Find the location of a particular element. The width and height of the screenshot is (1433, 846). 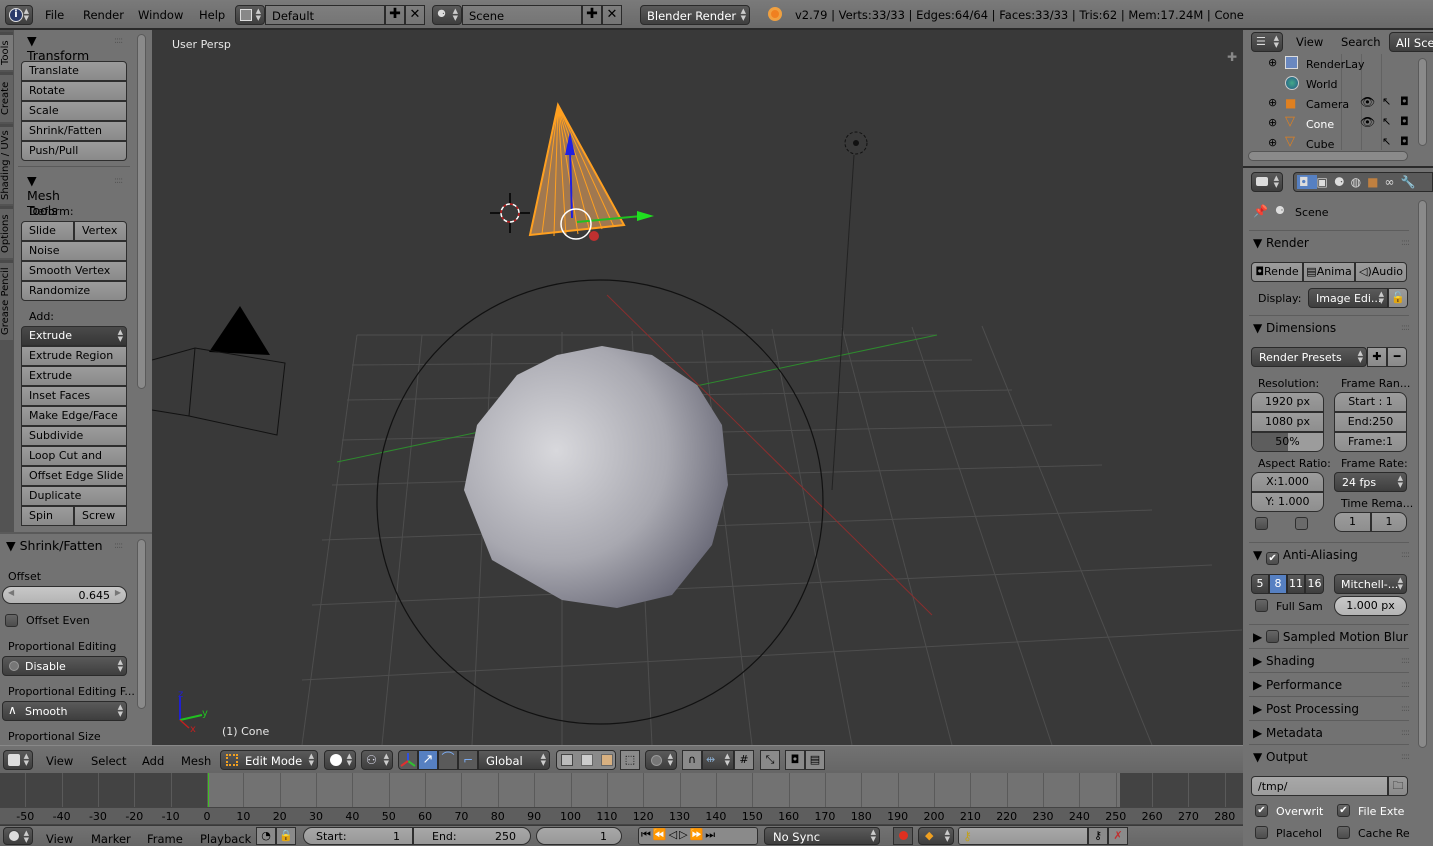

auto-keying-toggle is located at coordinates (903, 836).